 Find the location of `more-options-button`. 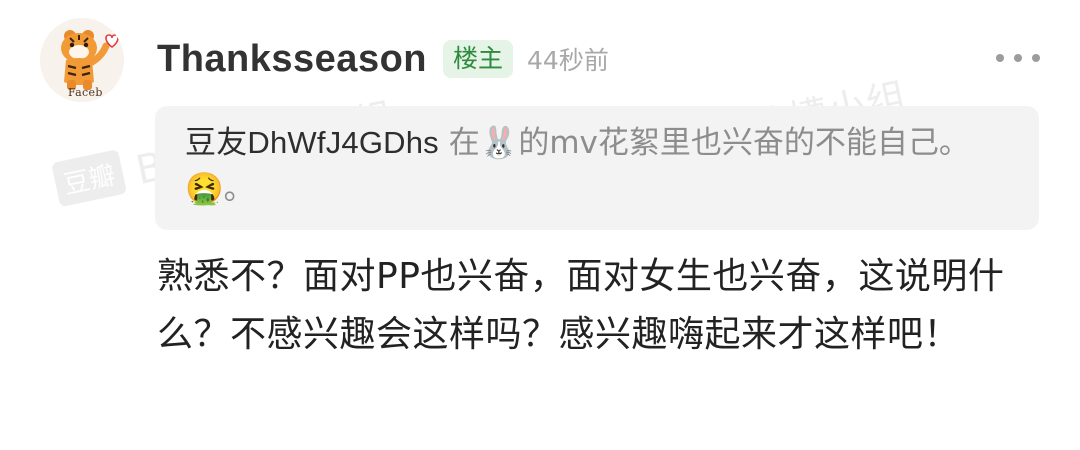

more-options-button is located at coordinates (1018, 58).